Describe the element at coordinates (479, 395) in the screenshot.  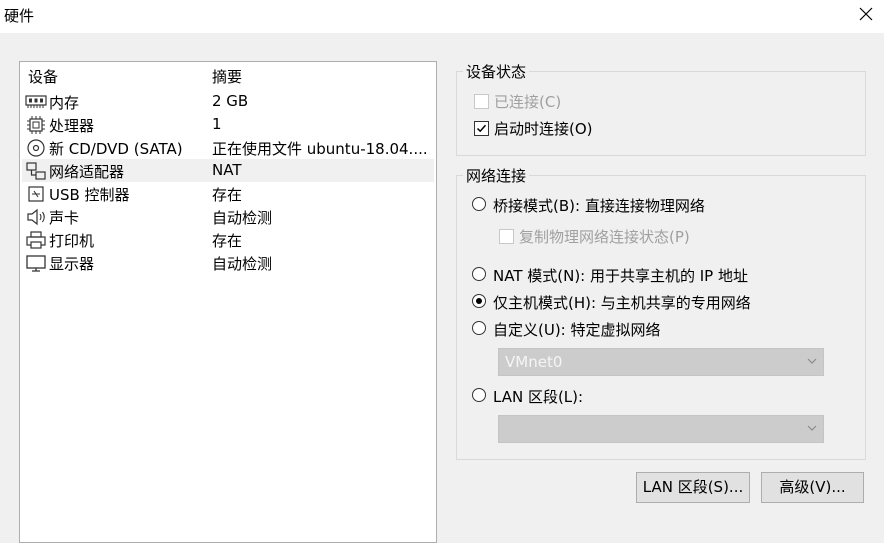
I see `lan-segment-radio-circle` at that location.